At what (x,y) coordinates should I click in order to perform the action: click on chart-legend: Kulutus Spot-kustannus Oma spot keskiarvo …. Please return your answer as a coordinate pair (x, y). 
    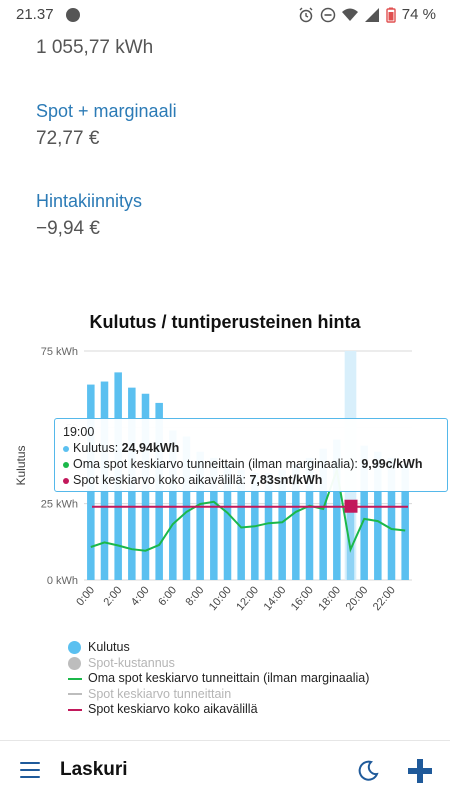
    Looking at the image, I should click on (218, 679).